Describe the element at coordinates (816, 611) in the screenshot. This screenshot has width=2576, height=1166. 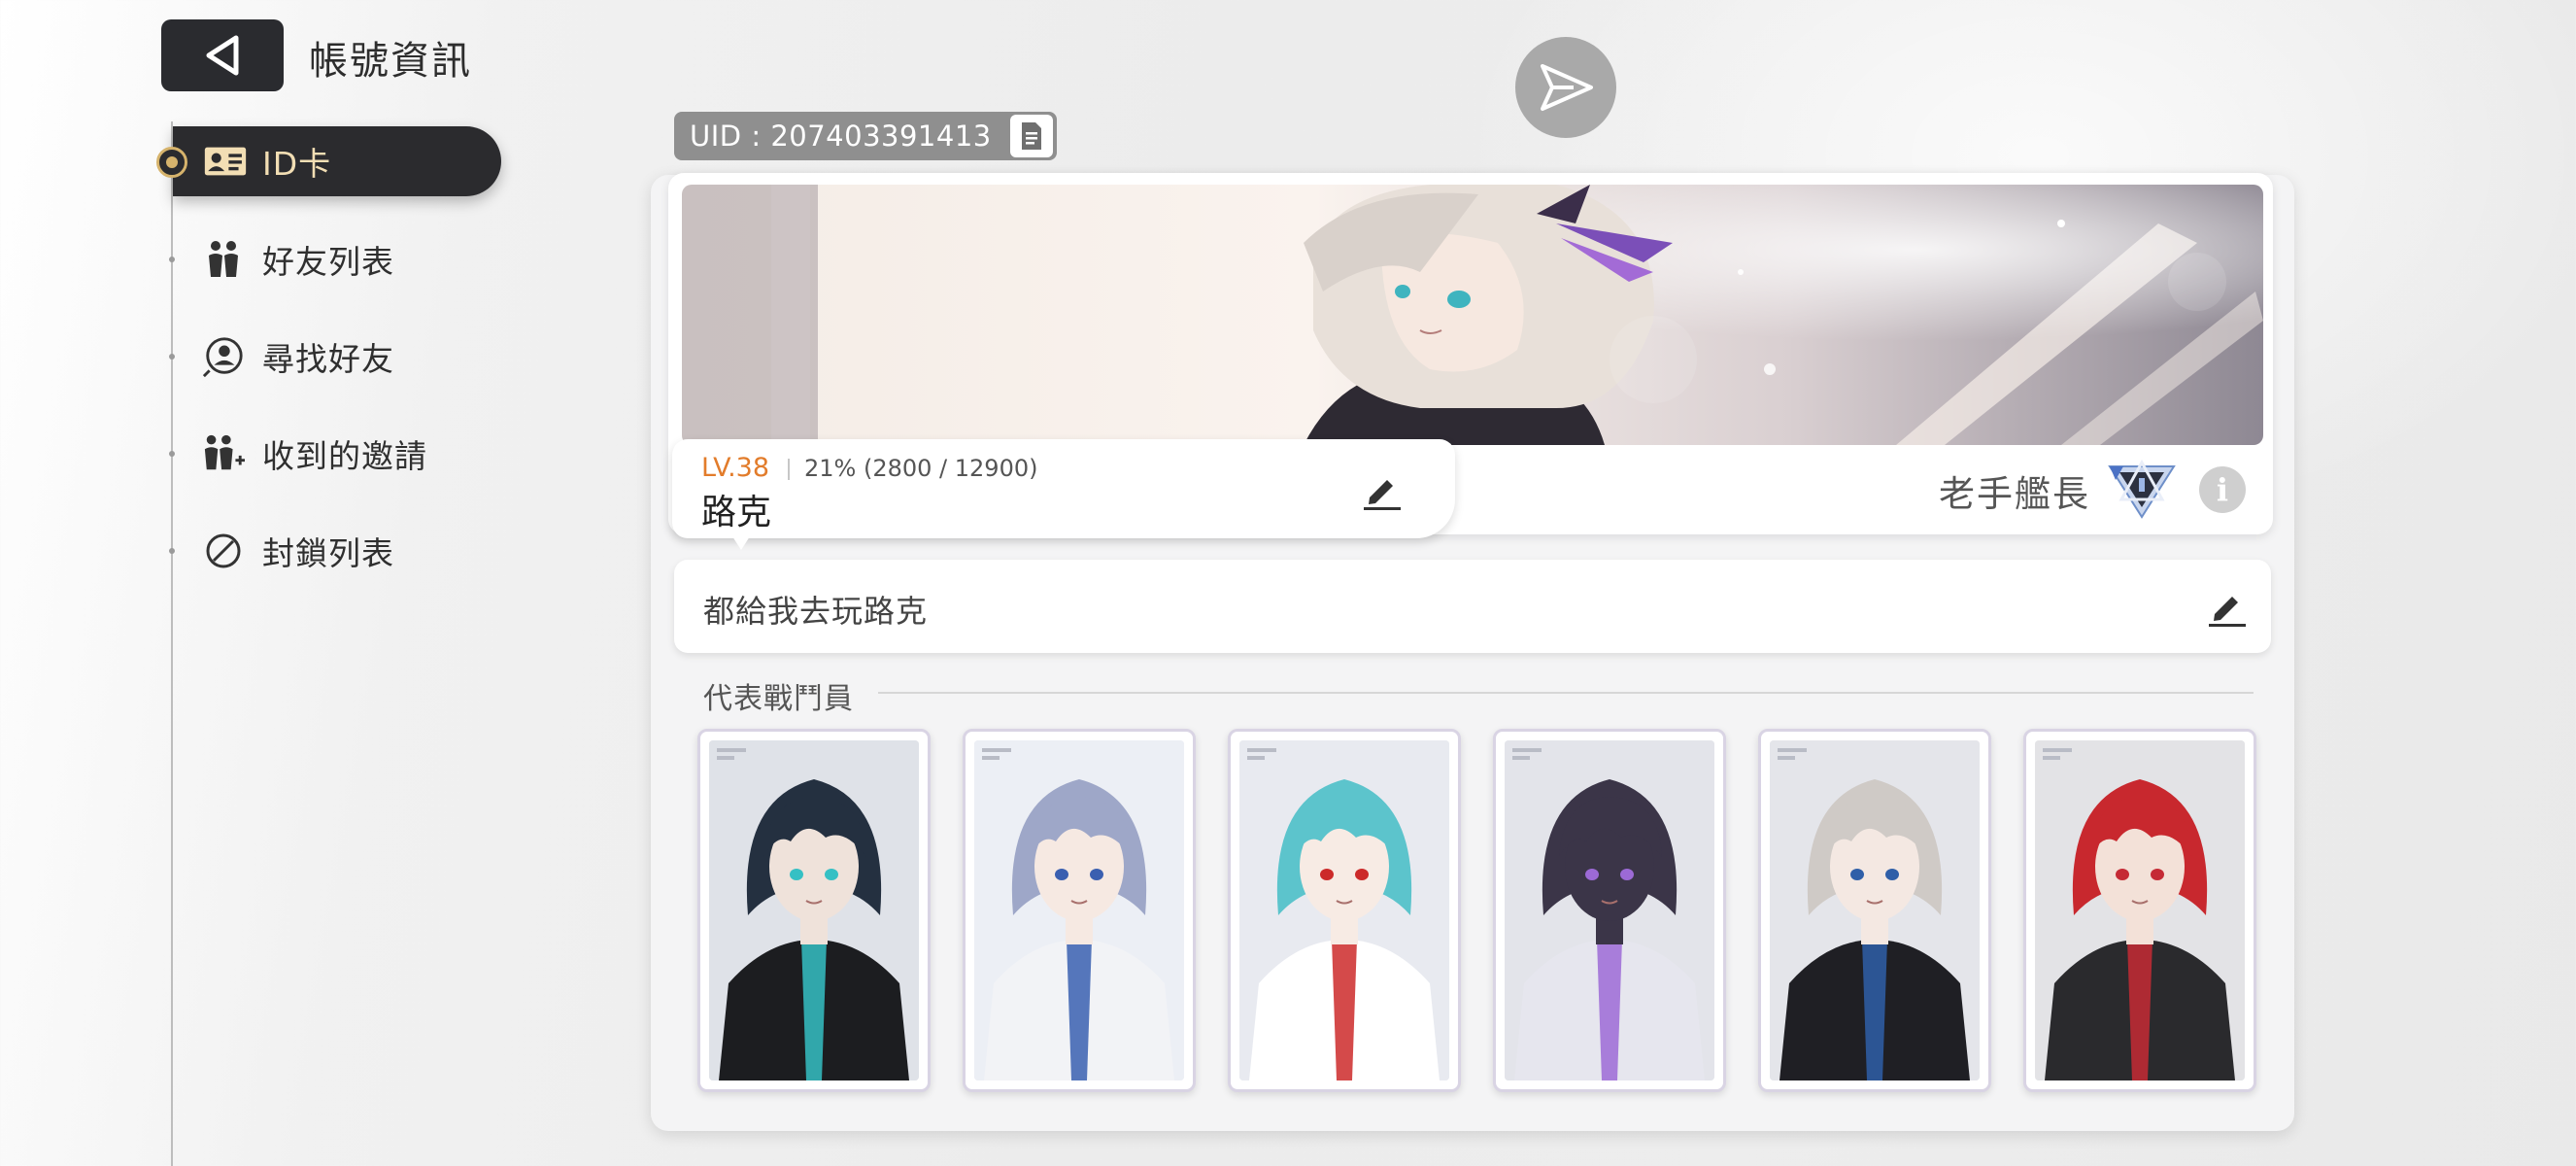
I see `bio-text: 都給我去玩路克` at that location.